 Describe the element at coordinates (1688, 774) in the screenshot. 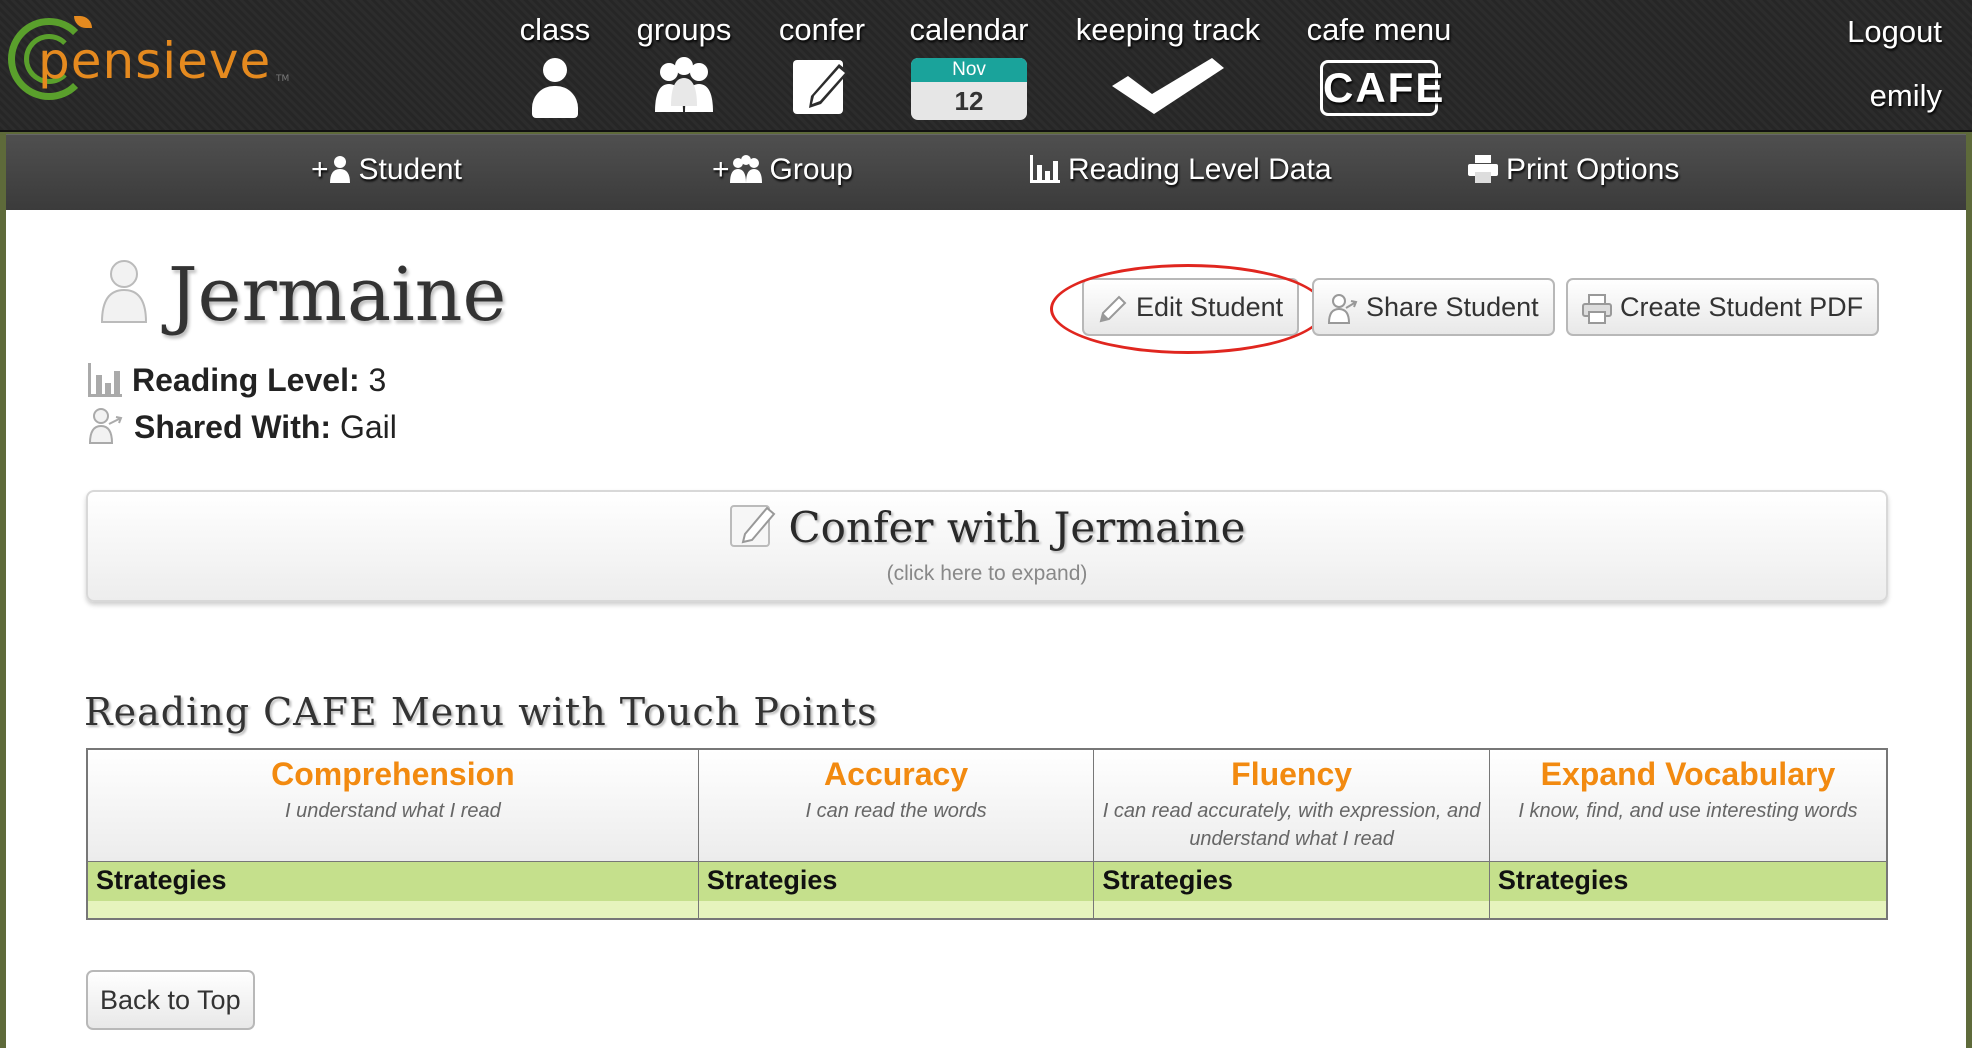

I see `cafe-category-title: Expand Vocabulary` at that location.